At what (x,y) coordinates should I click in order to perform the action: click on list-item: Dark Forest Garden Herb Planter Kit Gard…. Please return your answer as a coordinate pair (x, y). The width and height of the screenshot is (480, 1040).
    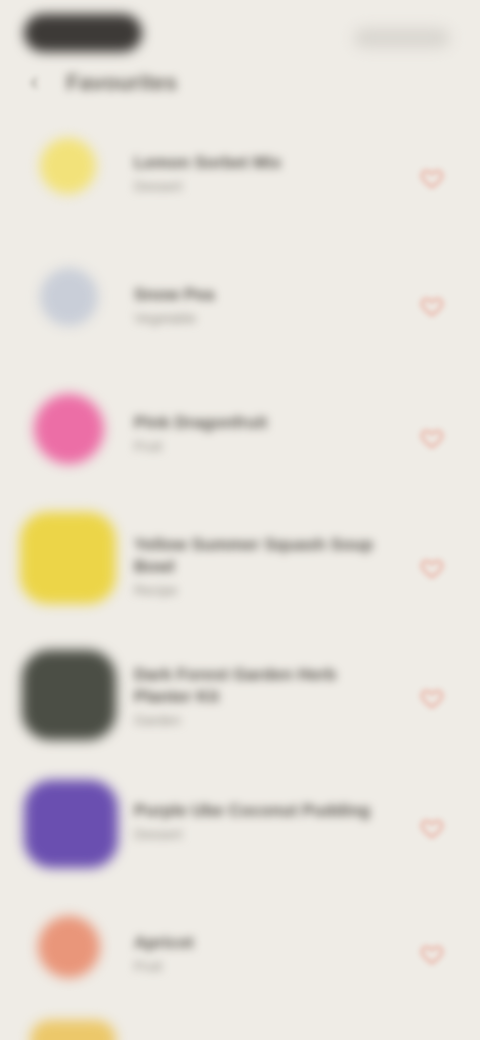
    Looking at the image, I should click on (240, 695).